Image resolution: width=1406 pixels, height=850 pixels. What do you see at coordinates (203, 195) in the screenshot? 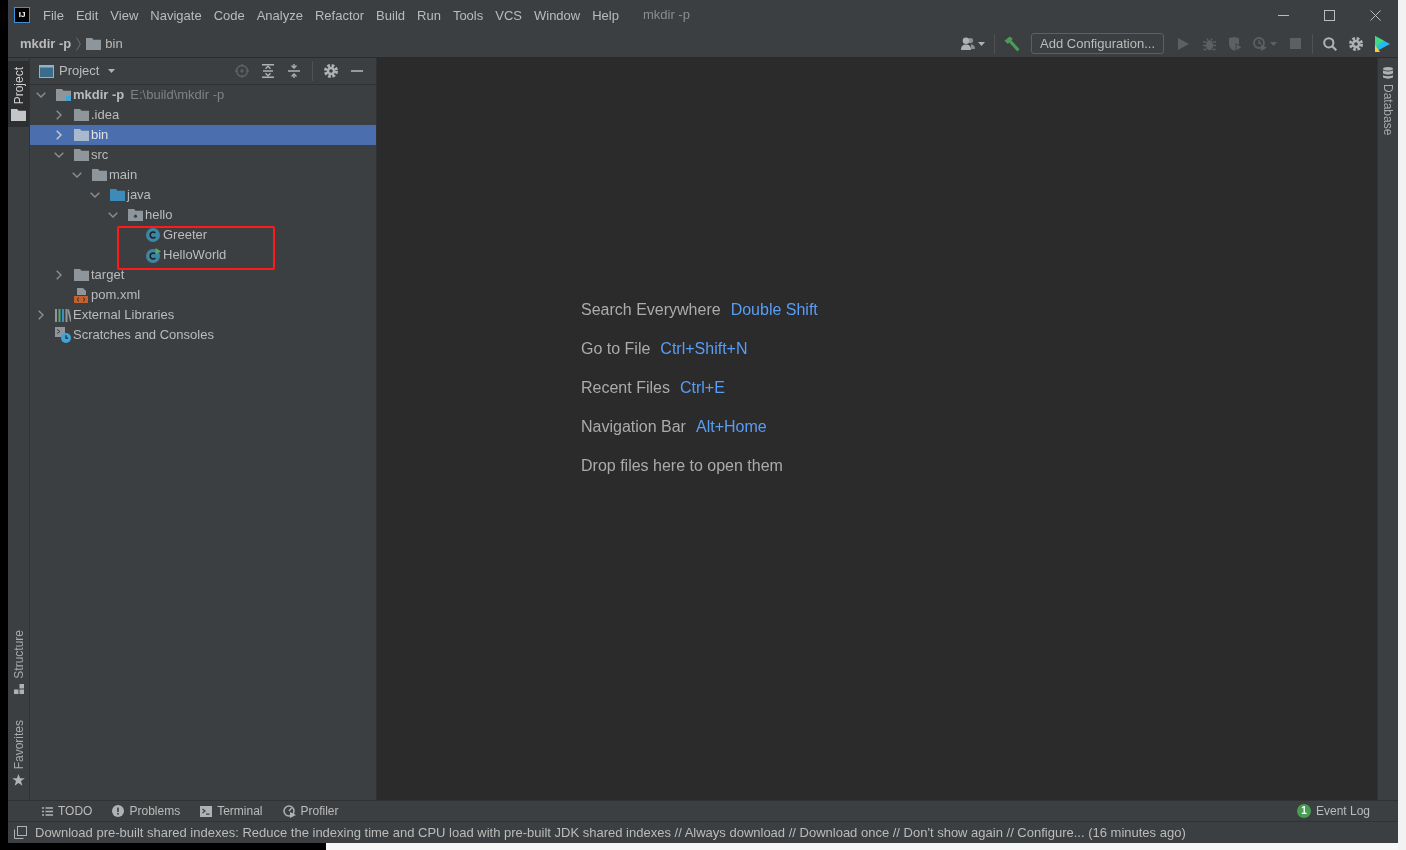
I see `tree-item: java` at bounding box center [203, 195].